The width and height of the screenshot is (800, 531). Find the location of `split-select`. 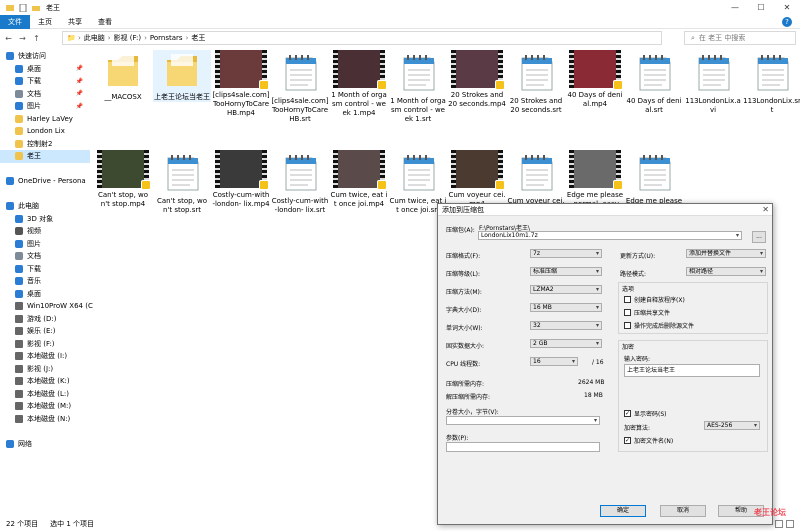

split-select is located at coordinates (523, 420).